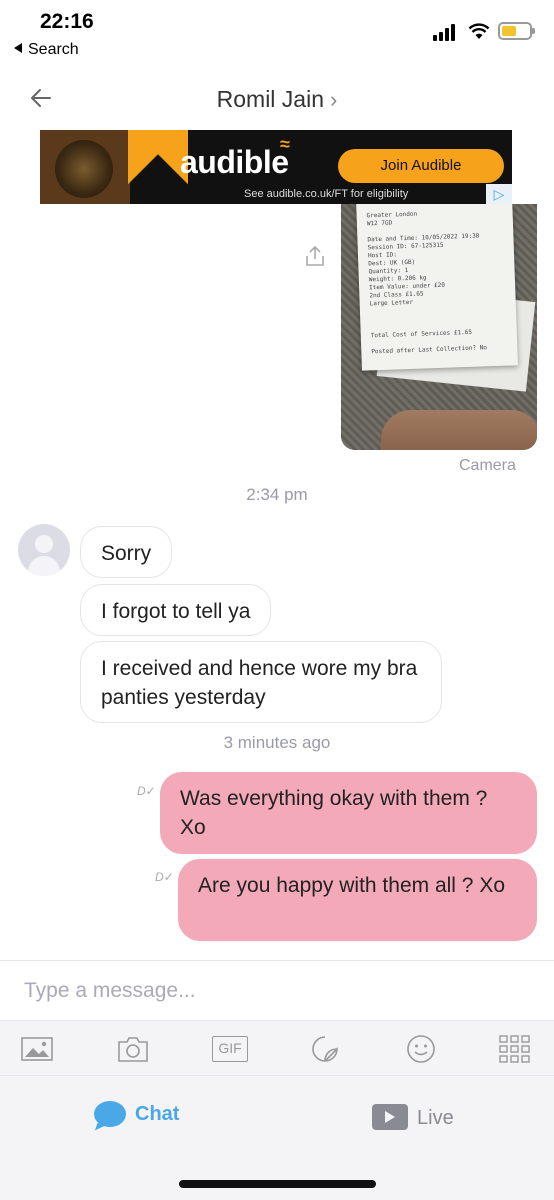  What do you see at coordinates (110, 1114) in the screenshot?
I see `chat-bubble-icon` at bounding box center [110, 1114].